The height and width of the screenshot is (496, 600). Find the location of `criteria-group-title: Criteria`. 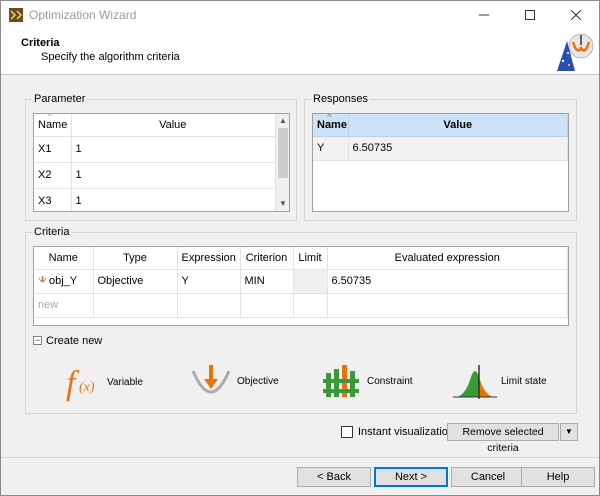

criteria-group-title: Criteria is located at coordinates (52, 232).